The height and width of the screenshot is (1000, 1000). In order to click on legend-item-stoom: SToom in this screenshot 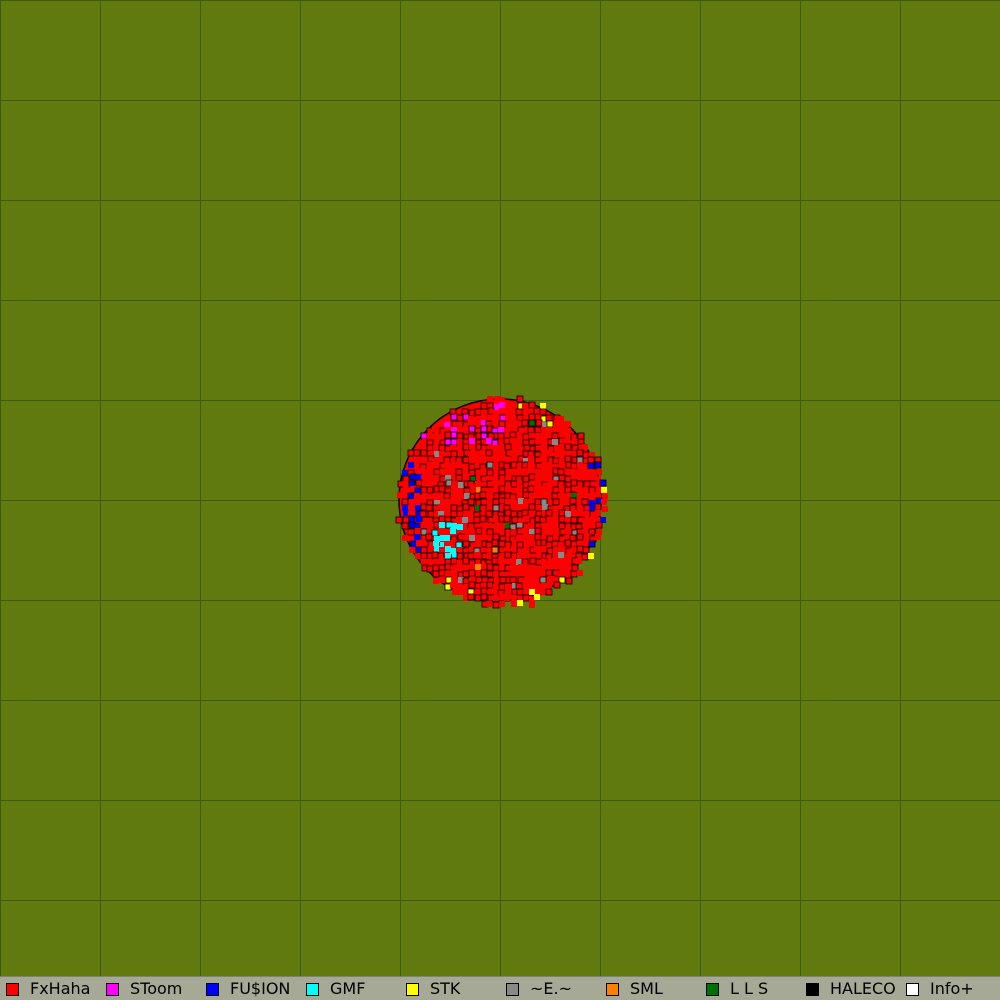, I will do `click(150, 988)`.